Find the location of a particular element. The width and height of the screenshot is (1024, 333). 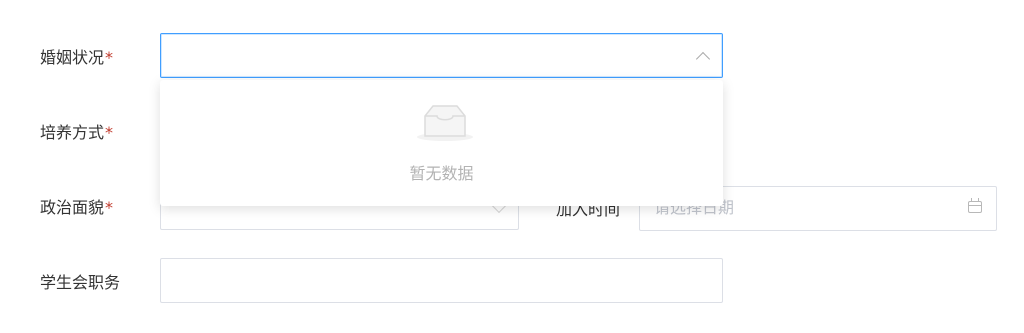

marital-status-label-text: 婚姻状况 is located at coordinates (72, 57).